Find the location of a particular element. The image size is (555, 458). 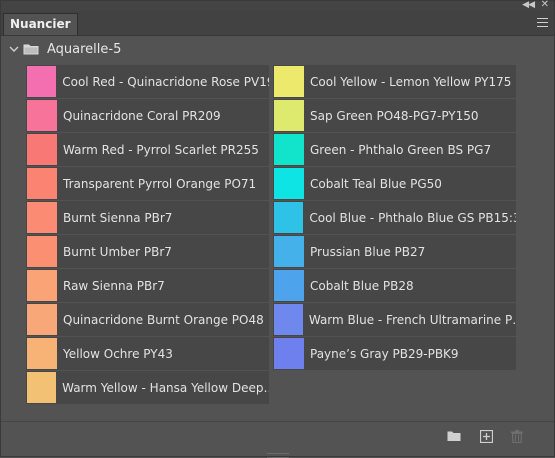

swatch-label: Yellow Ochre PY43 is located at coordinates (118, 353).